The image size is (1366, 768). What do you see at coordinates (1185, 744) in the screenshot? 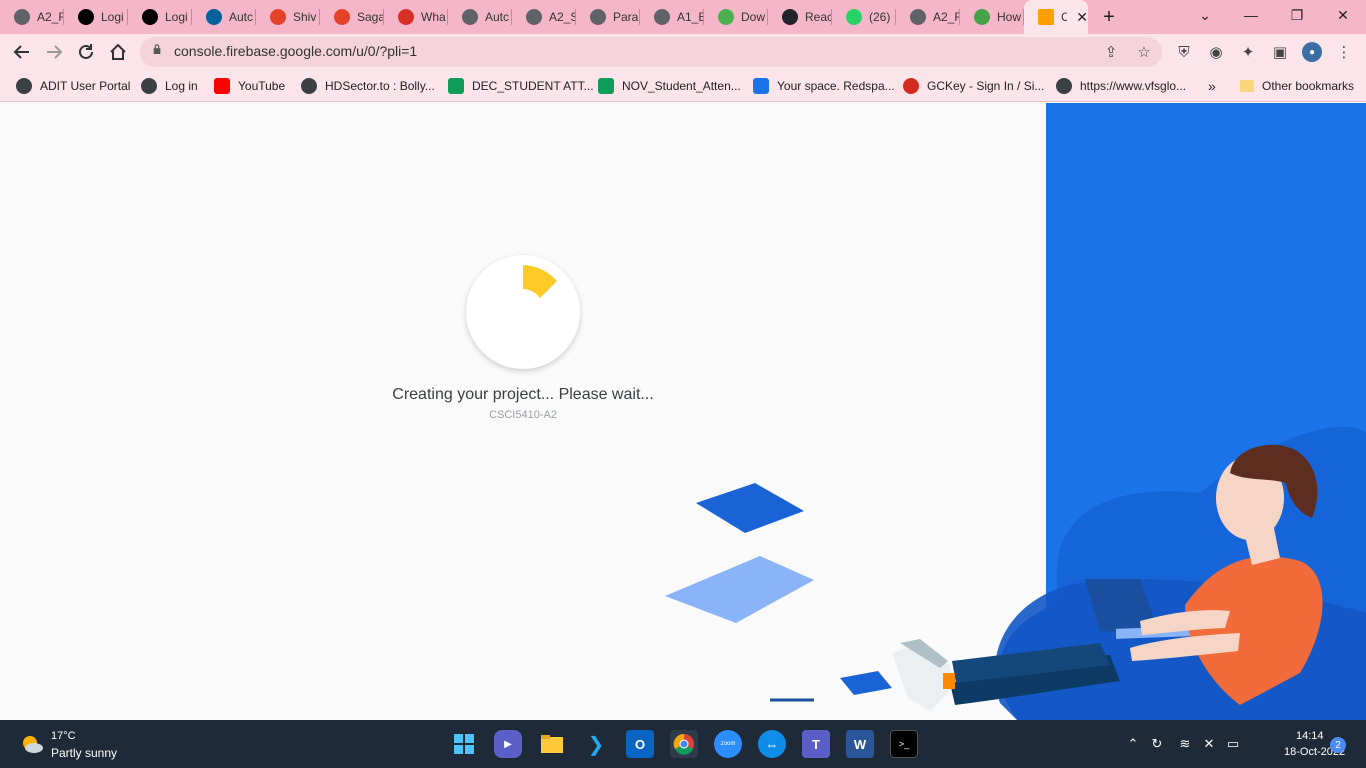
I see `wifi-icon: ≋` at bounding box center [1185, 744].